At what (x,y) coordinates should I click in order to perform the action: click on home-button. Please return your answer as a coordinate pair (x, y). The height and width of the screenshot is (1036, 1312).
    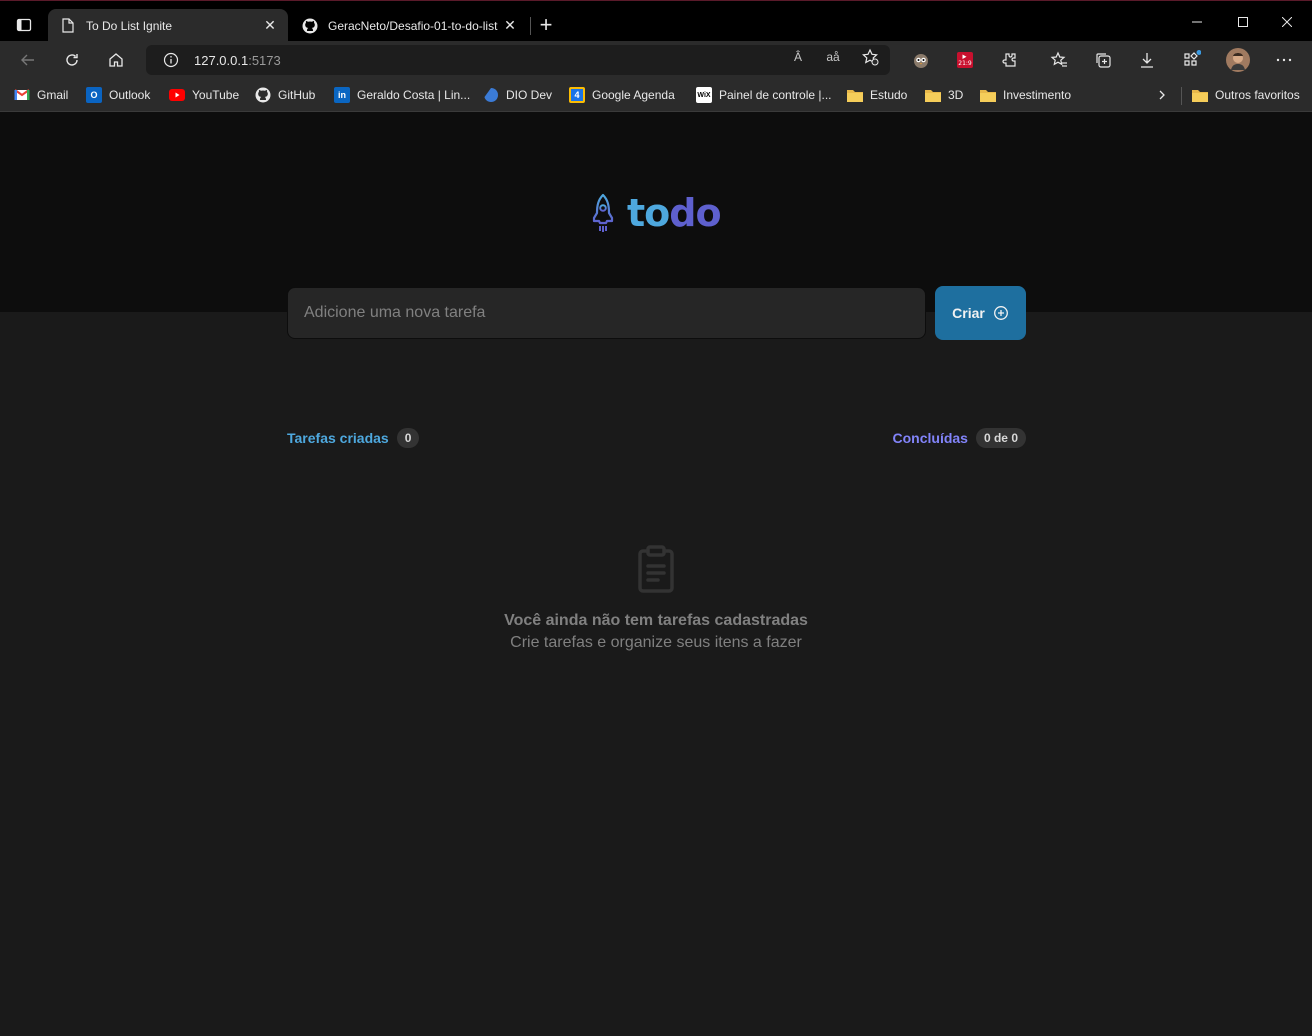
    Looking at the image, I should click on (116, 60).